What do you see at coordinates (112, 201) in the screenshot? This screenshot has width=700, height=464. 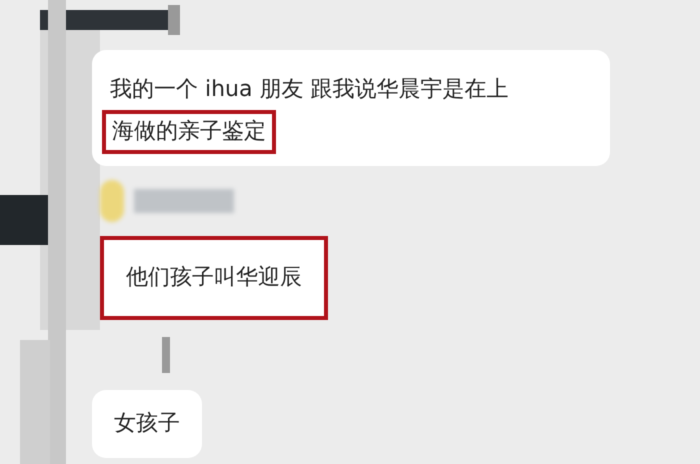 I see `avatar-icon` at bounding box center [112, 201].